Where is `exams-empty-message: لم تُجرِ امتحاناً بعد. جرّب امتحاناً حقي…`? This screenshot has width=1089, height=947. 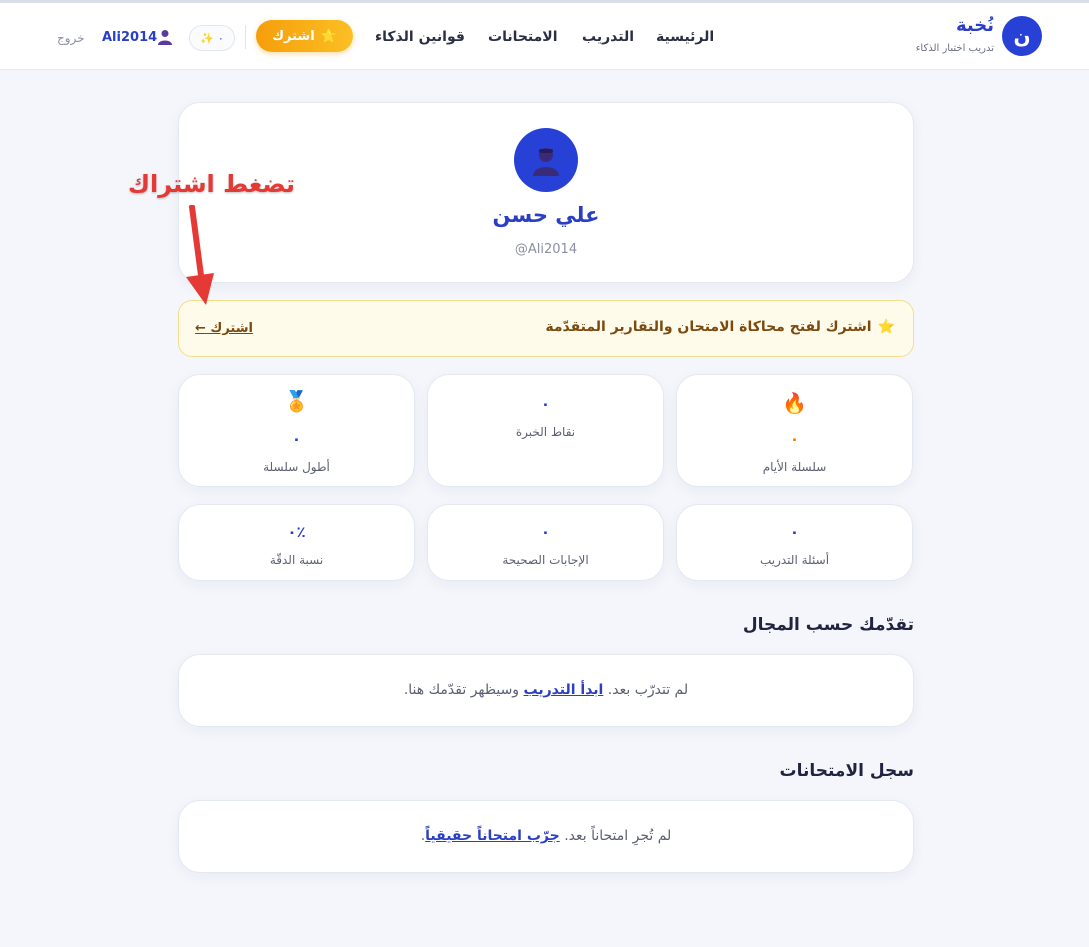 exams-empty-message: لم تُجرِ امتحاناً بعد. جرّب امتحاناً حقي… is located at coordinates (546, 836).